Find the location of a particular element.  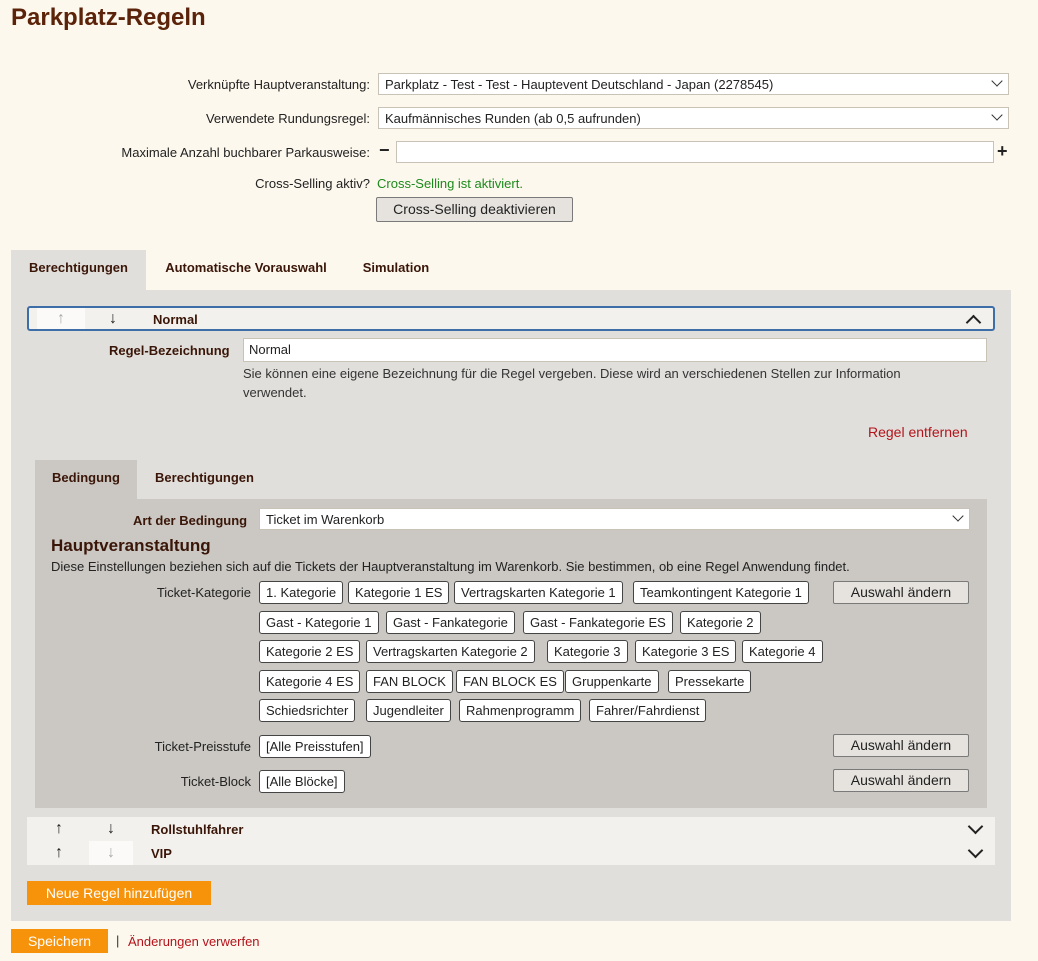

condition-type-value: Ticket im Warenkorb is located at coordinates (325, 519).